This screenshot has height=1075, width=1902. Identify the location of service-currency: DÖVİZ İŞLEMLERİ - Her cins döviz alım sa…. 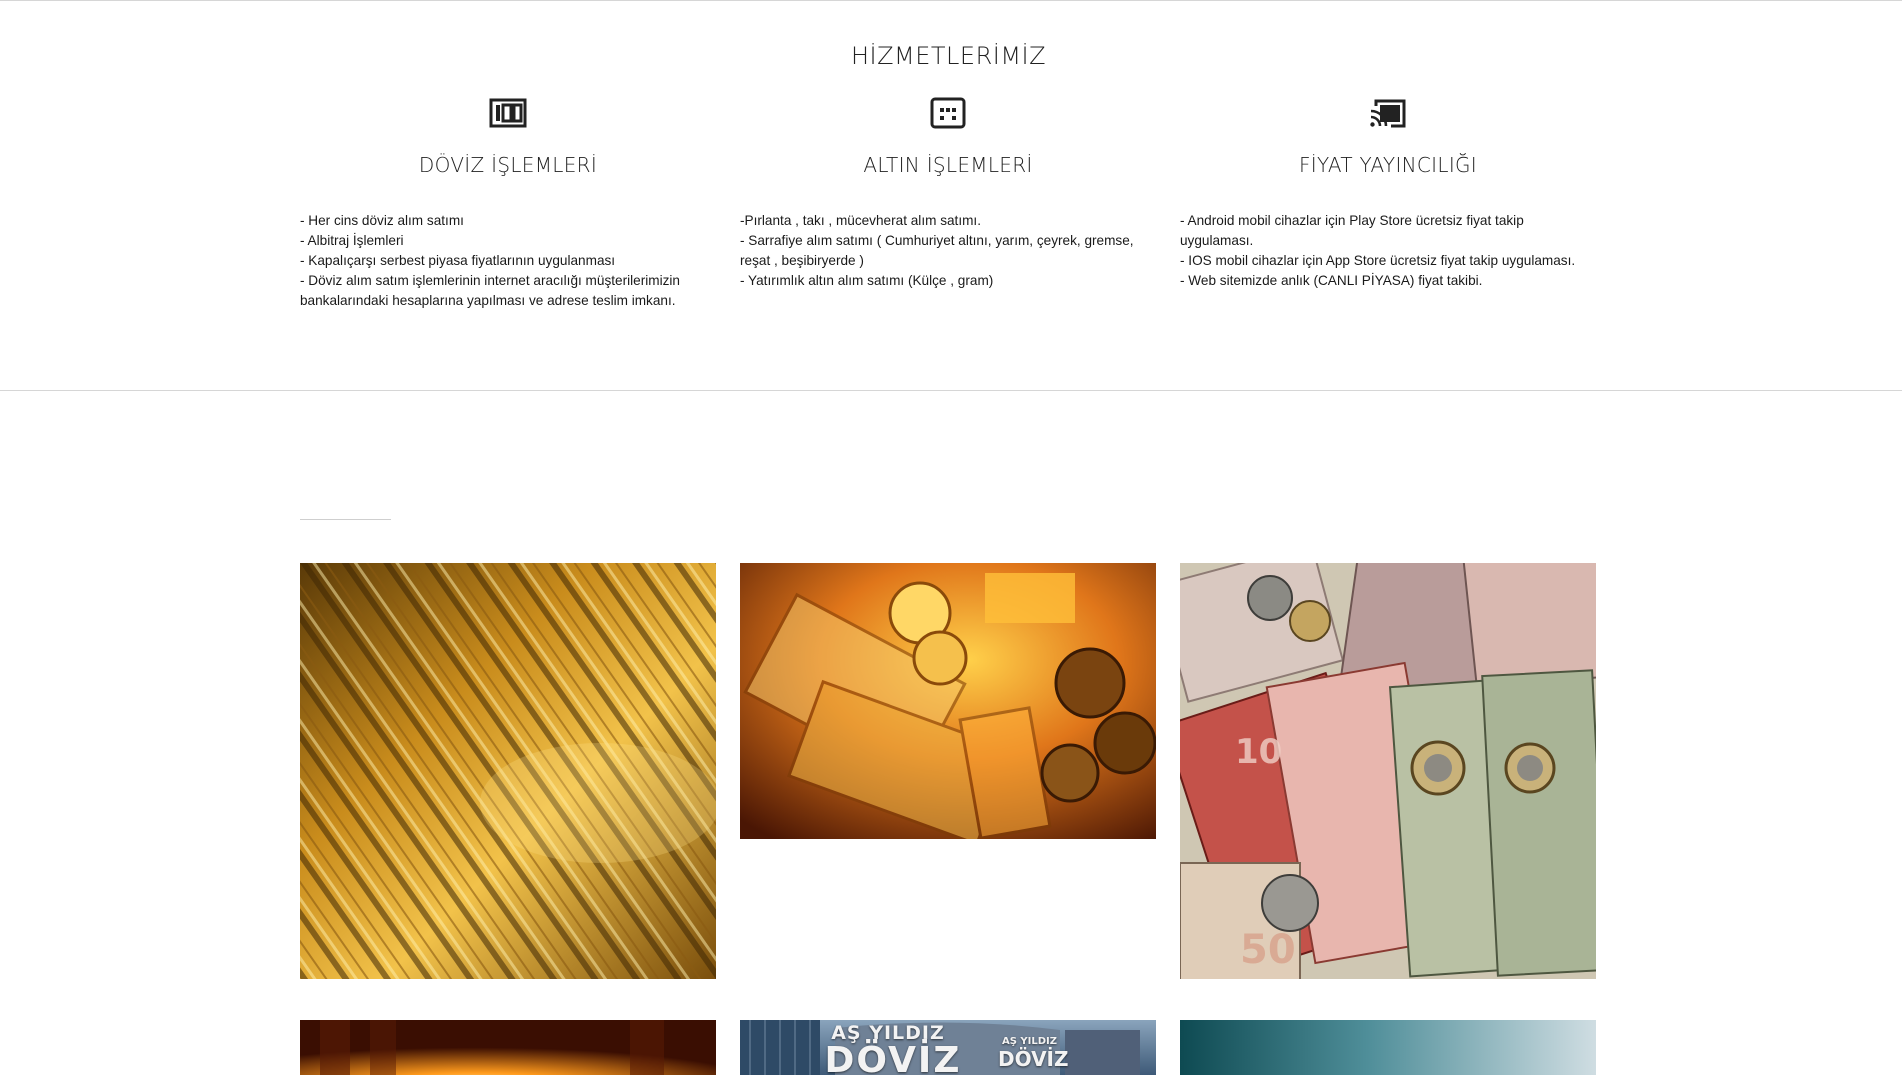
(508, 203).